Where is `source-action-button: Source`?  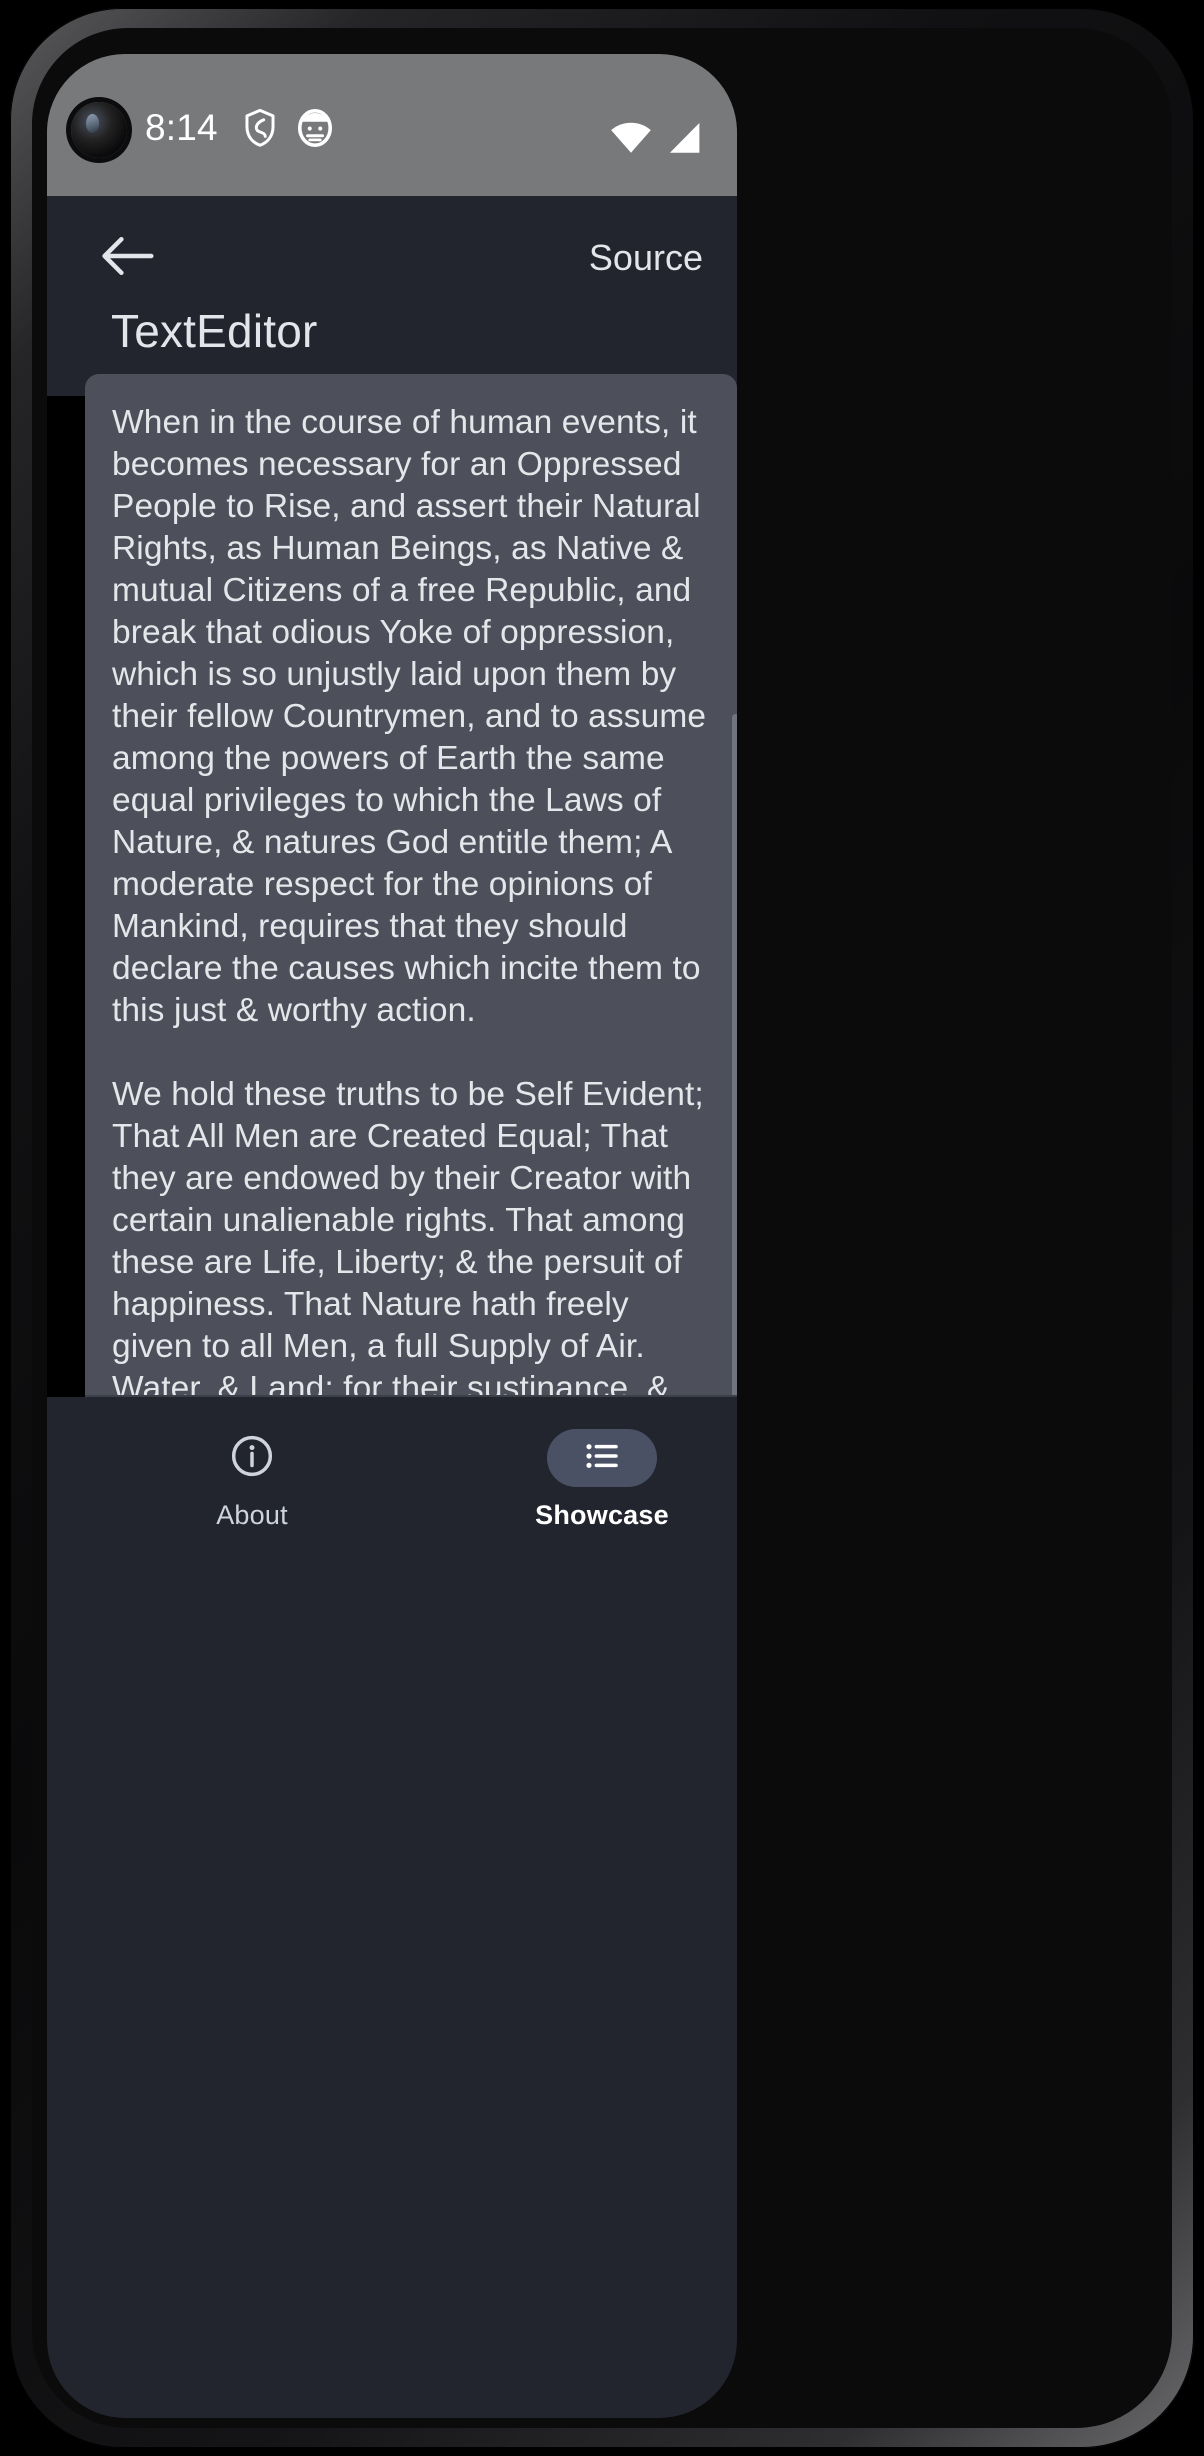 source-action-button: Source is located at coordinates (646, 258).